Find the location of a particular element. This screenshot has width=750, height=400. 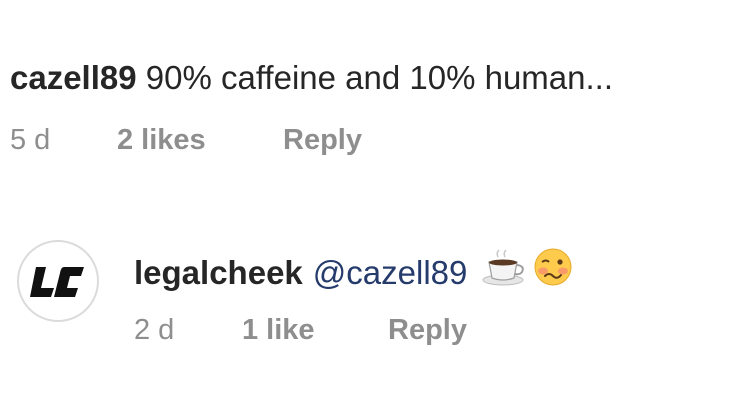

likes-count: 1 like is located at coordinates (315, 330).